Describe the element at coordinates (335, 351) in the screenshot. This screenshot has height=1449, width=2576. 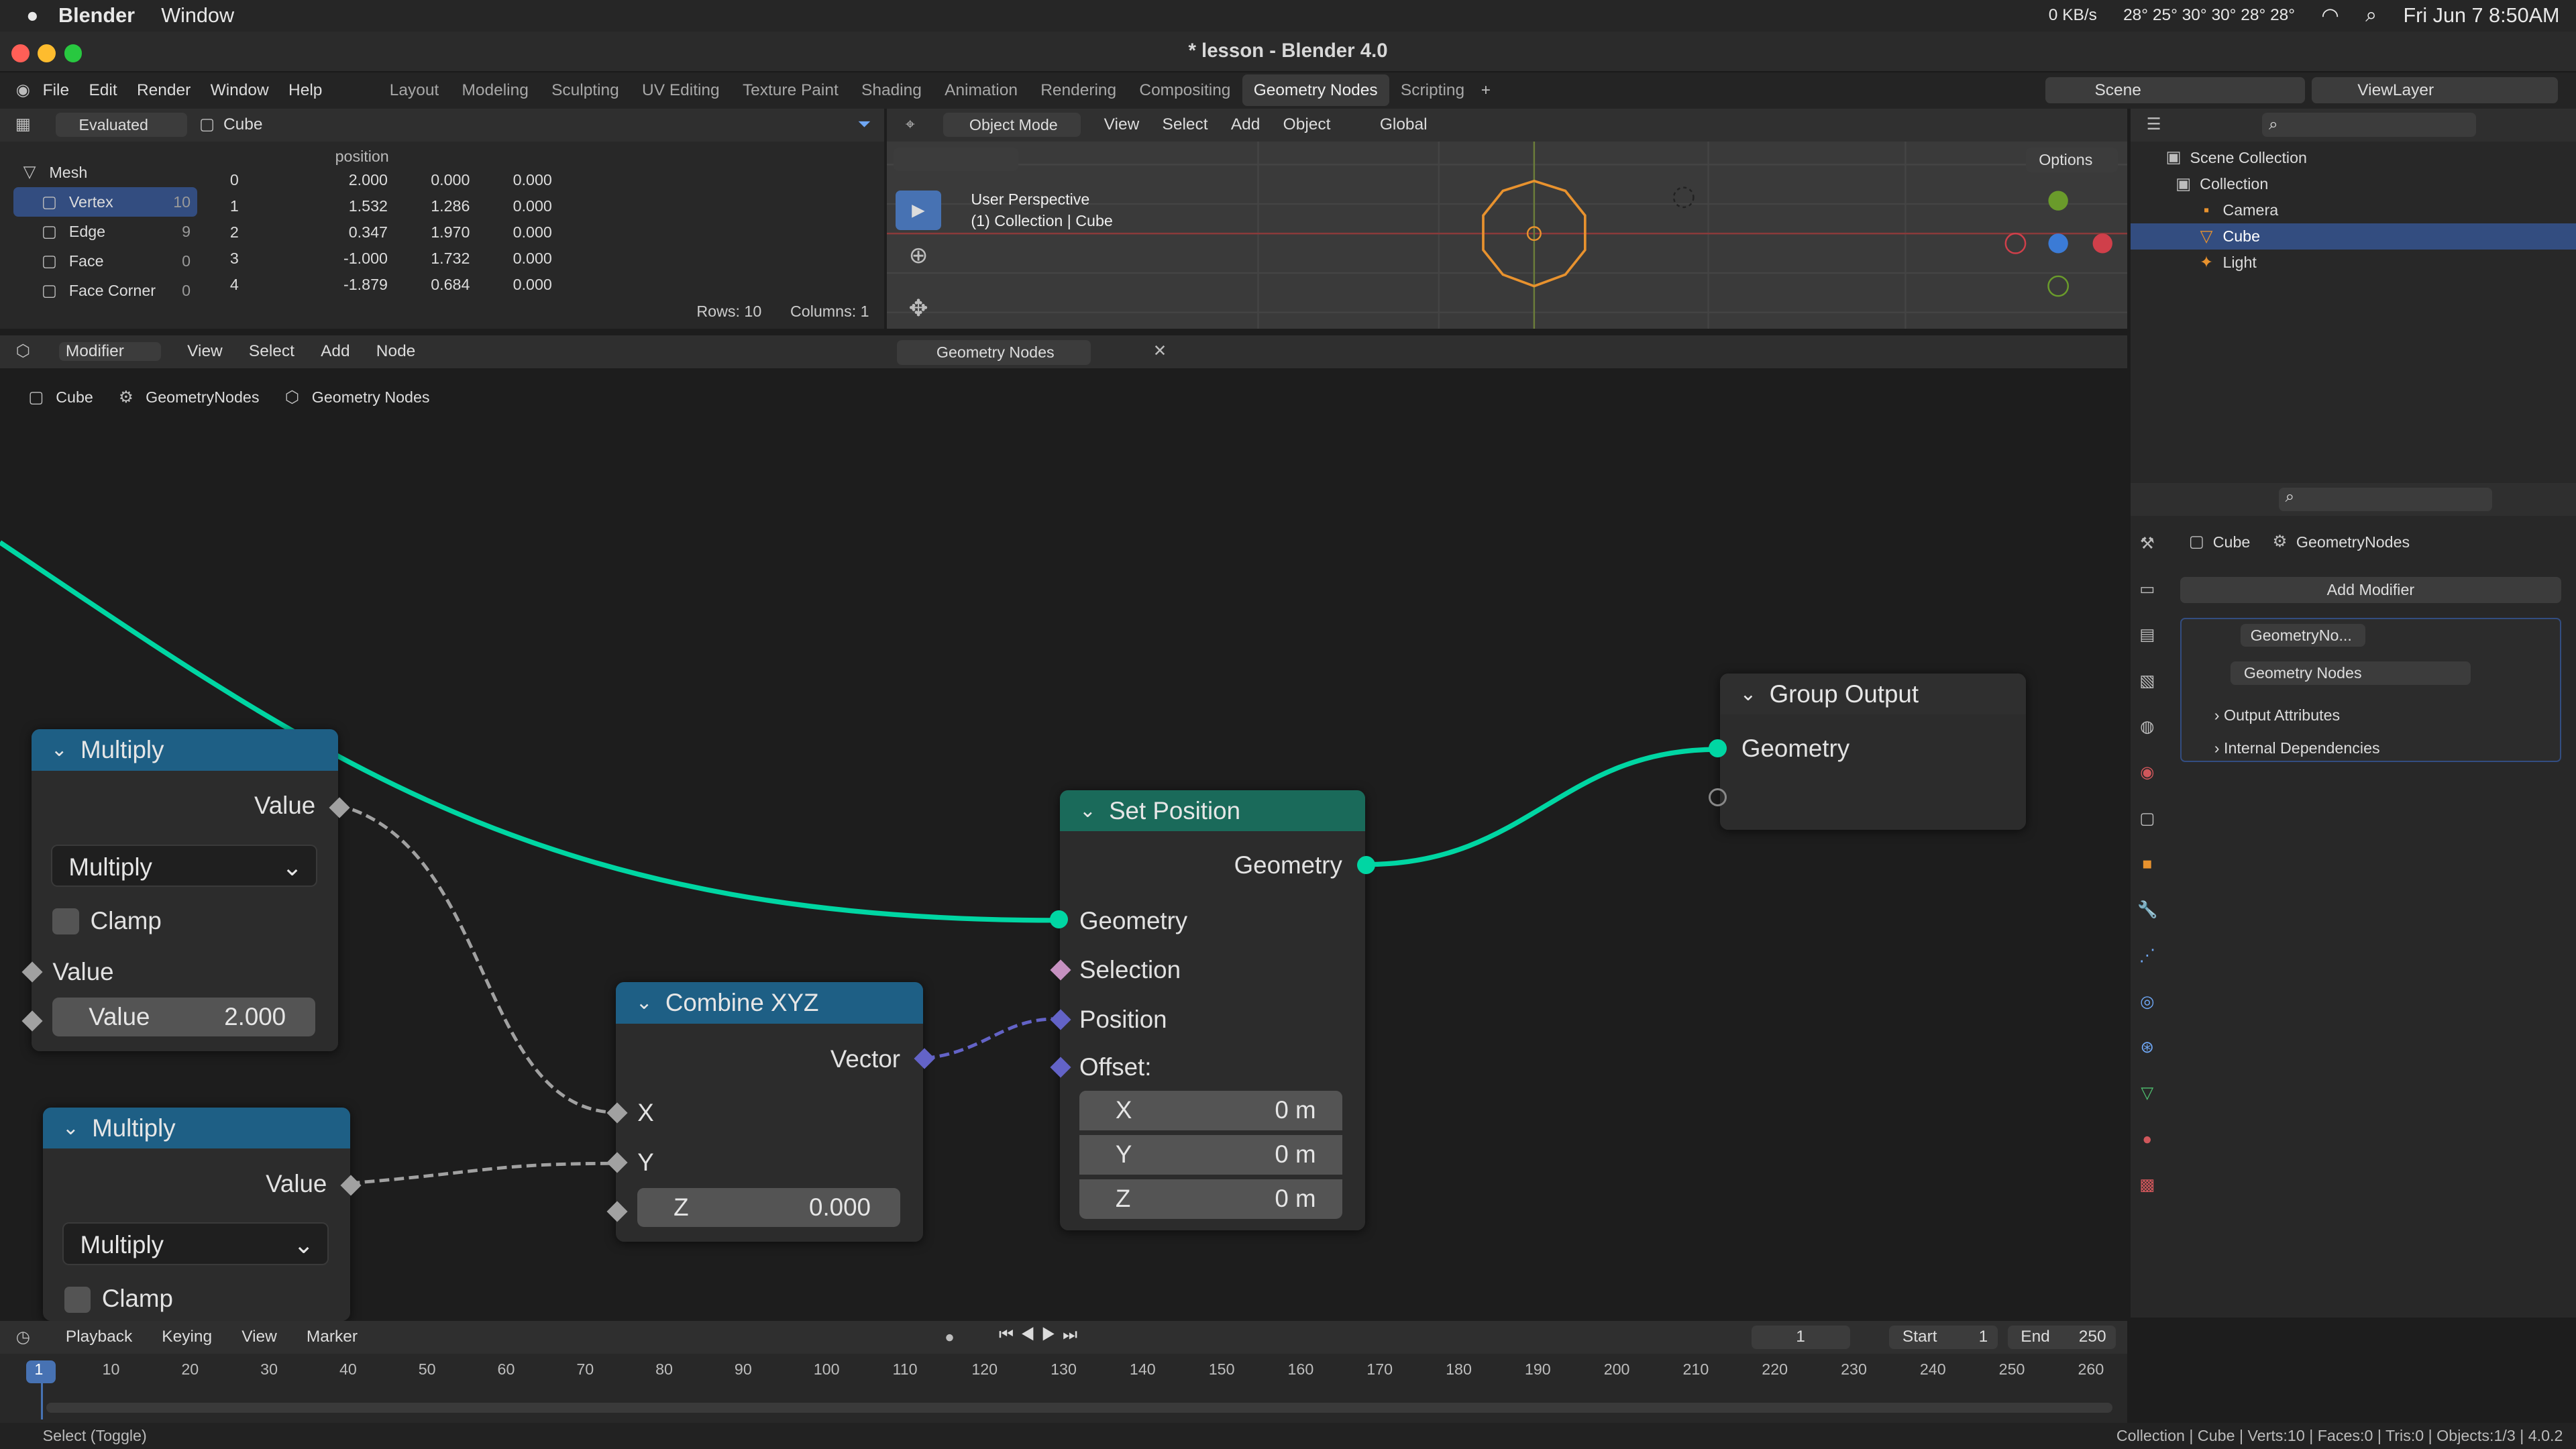
I see `node-menu-add: Add` at that location.